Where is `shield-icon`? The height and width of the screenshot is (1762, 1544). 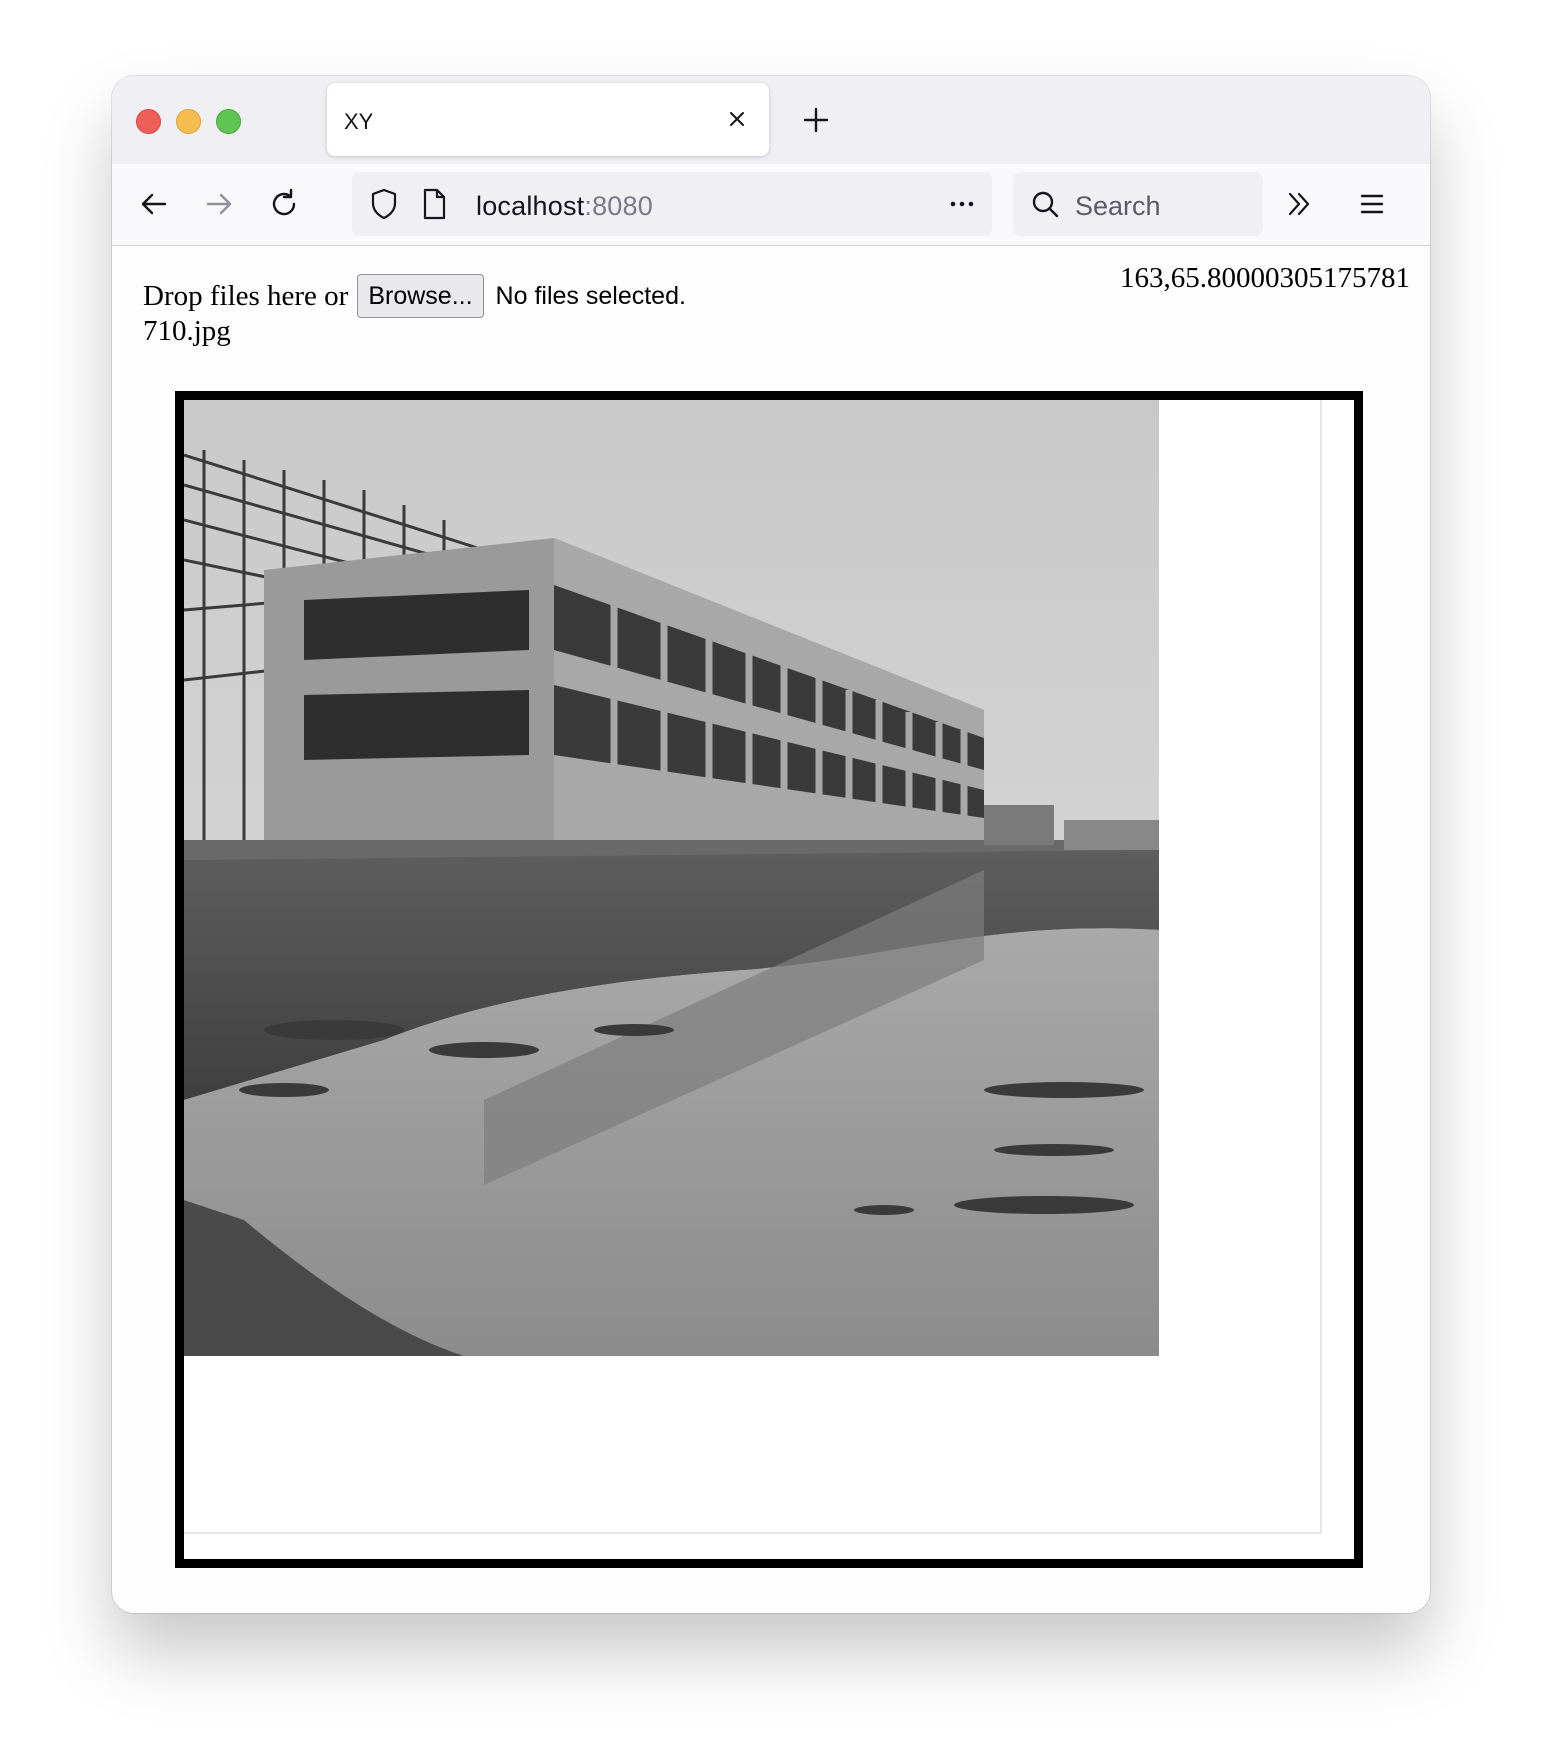 shield-icon is located at coordinates (384, 204).